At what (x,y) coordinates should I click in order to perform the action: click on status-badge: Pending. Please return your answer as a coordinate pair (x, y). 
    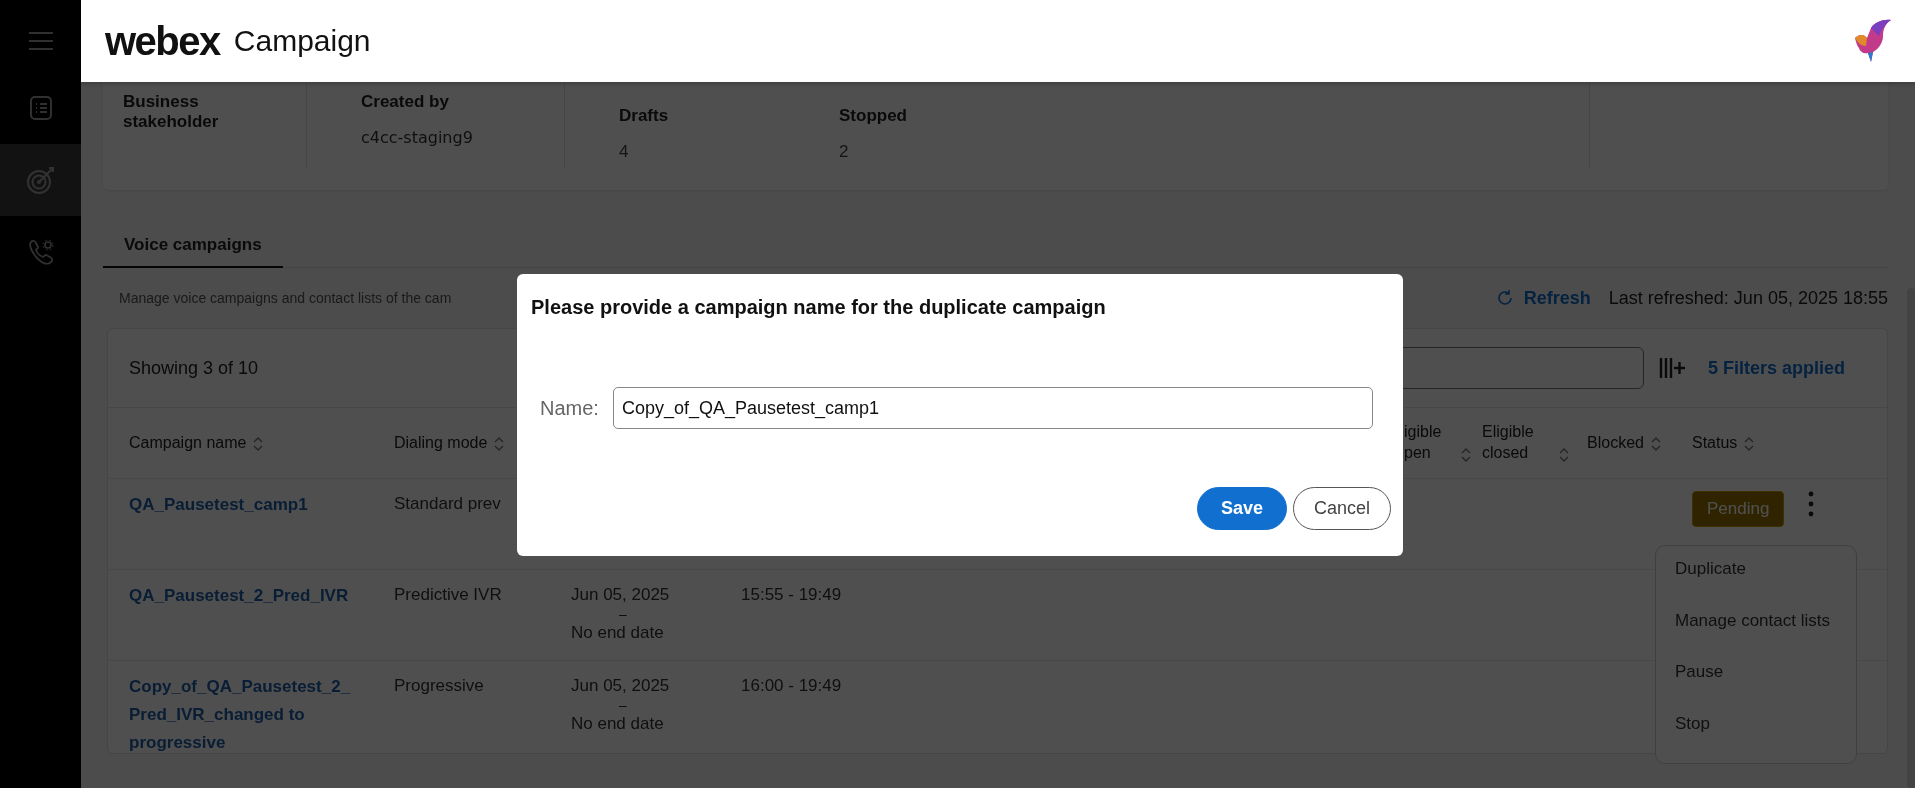
    Looking at the image, I should click on (1738, 509).